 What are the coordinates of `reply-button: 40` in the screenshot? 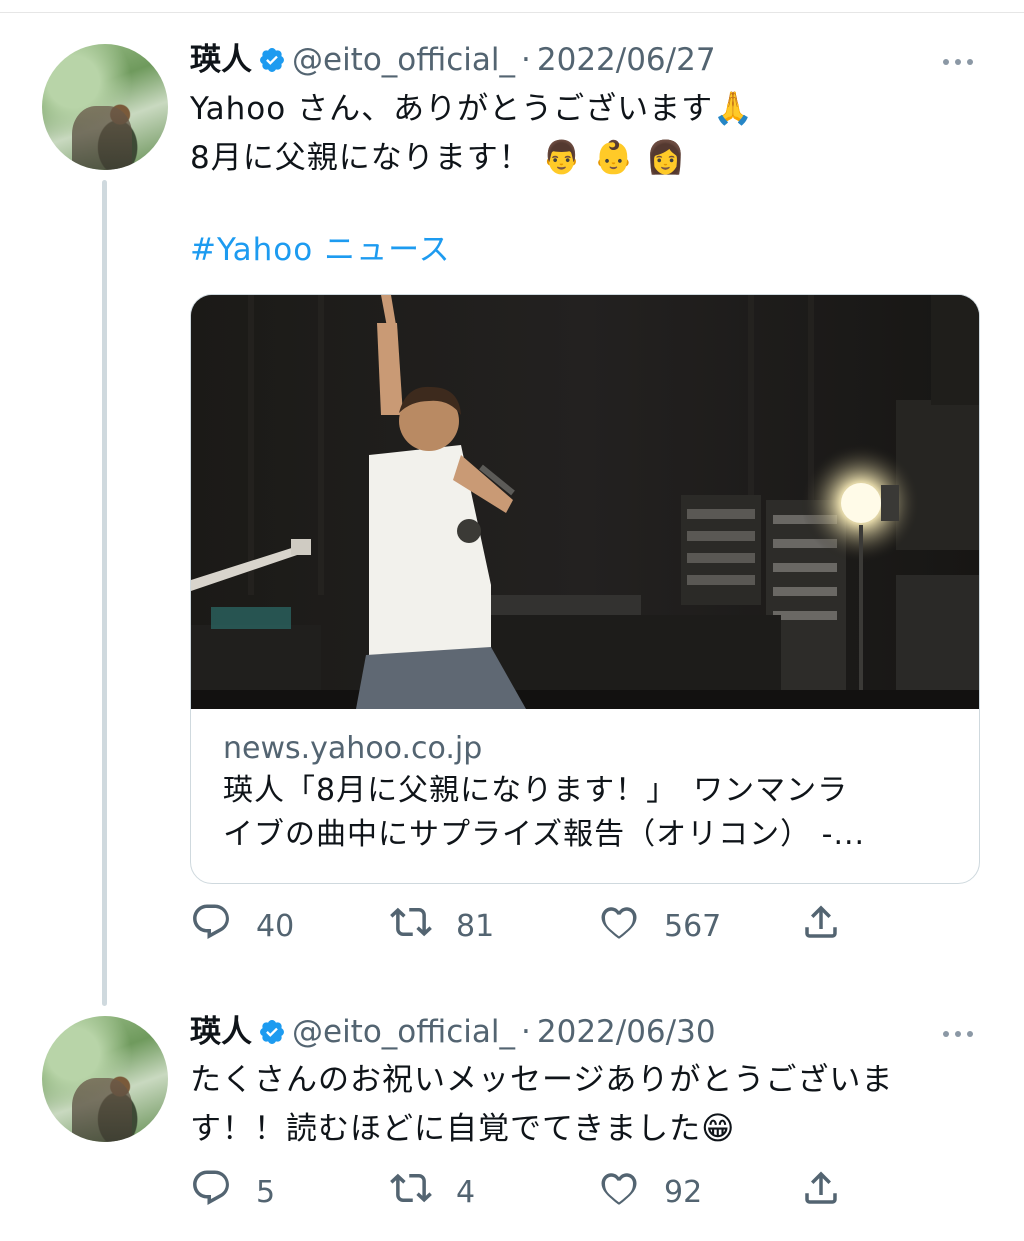 It's located at (242, 926).